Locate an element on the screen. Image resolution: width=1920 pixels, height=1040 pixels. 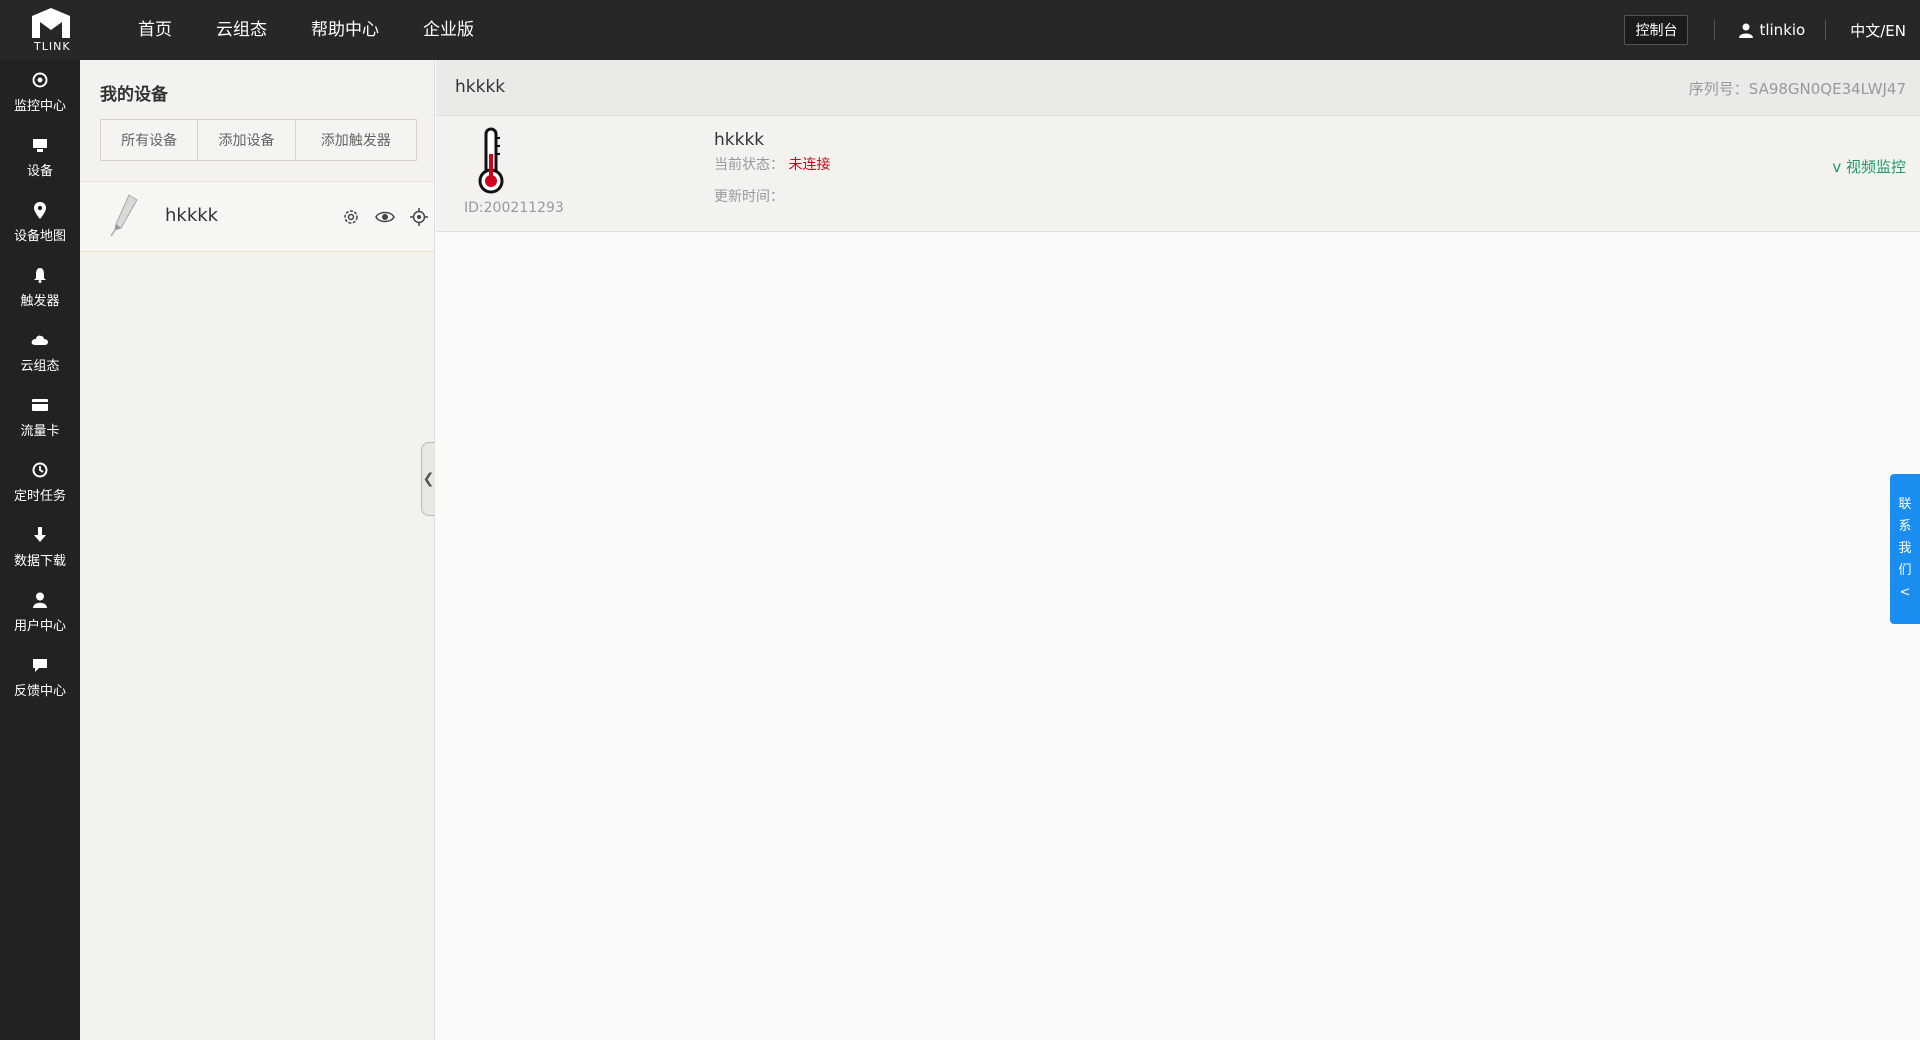
nav-enterprise: 企业版 is located at coordinates (448, 30).